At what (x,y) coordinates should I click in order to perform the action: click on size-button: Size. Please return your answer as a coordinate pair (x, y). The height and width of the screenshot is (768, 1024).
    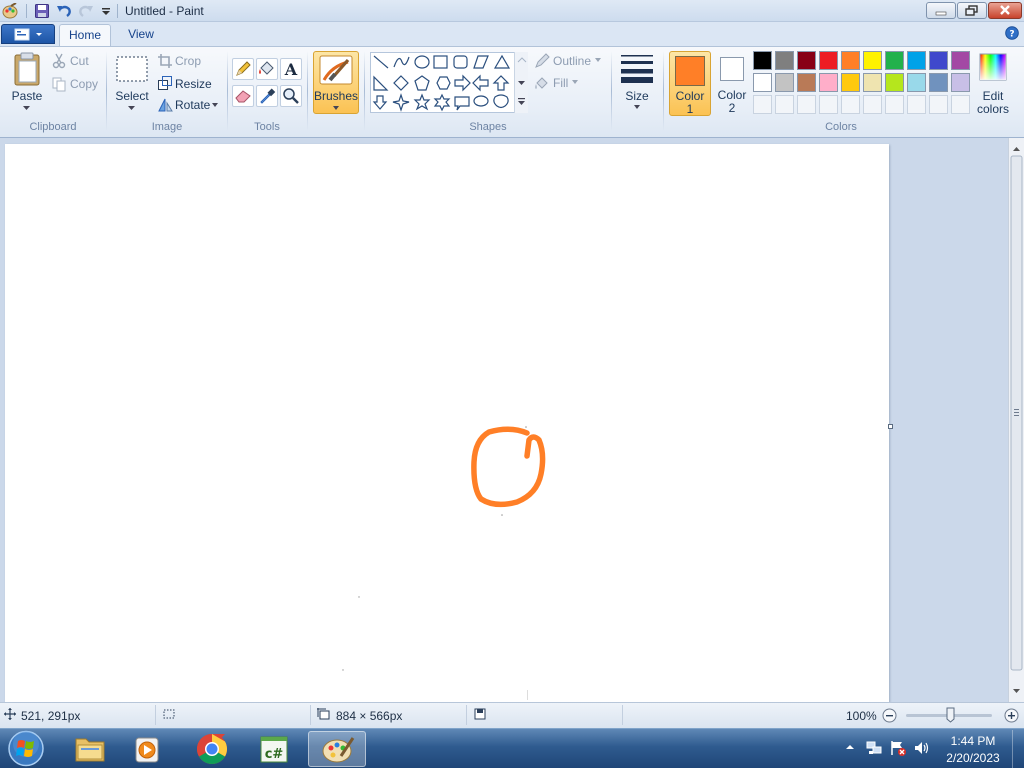
    Looking at the image, I should click on (637, 84).